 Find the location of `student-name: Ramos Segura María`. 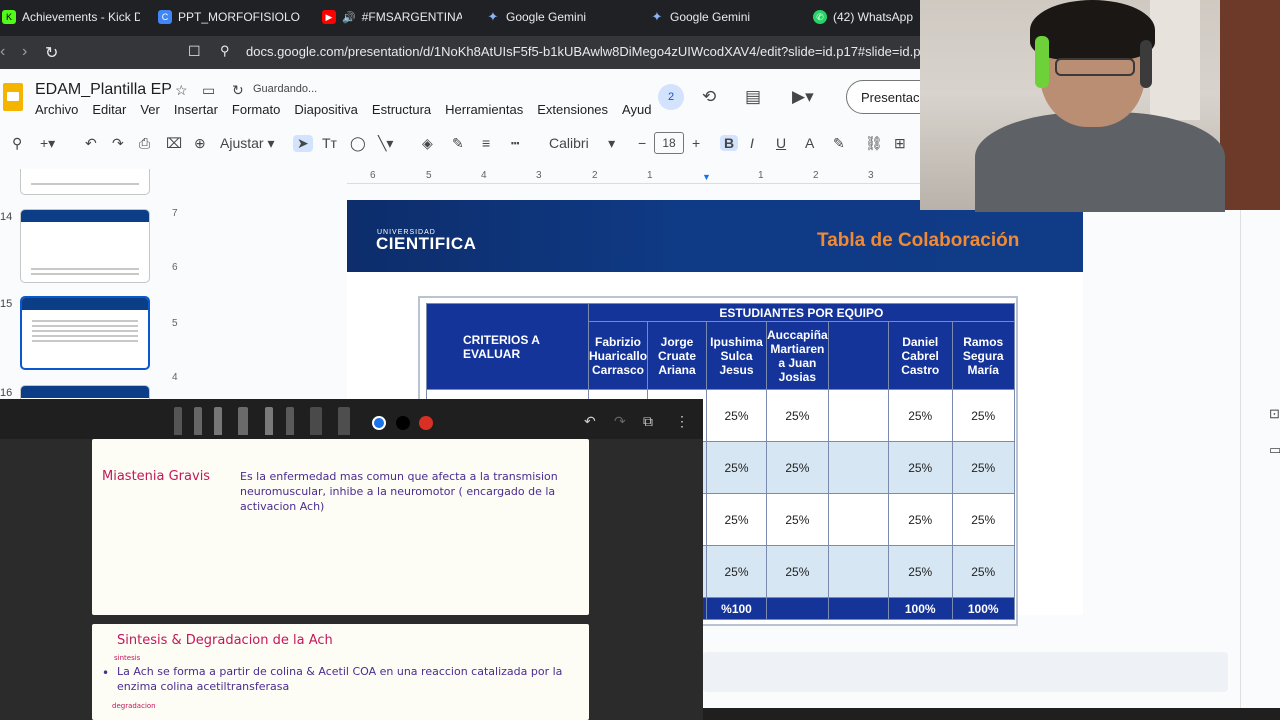

student-name: Ramos Segura María is located at coordinates (983, 355).